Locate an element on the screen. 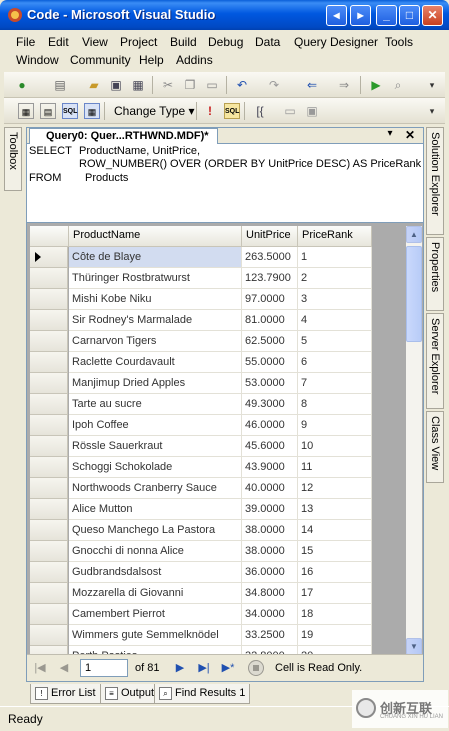 Image resolution: width=449 pixels, height=731 pixels. cell-pricerank: 18 is located at coordinates (335, 614).